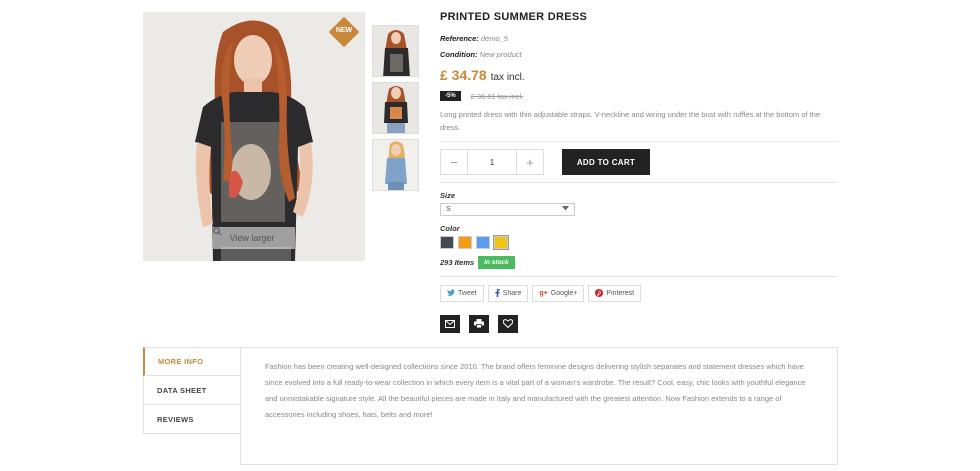 The height and width of the screenshot is (471, 980). I want to click on info-tabs: MORE INFO DATA SHEET REVIEWS, so click(192, 390).